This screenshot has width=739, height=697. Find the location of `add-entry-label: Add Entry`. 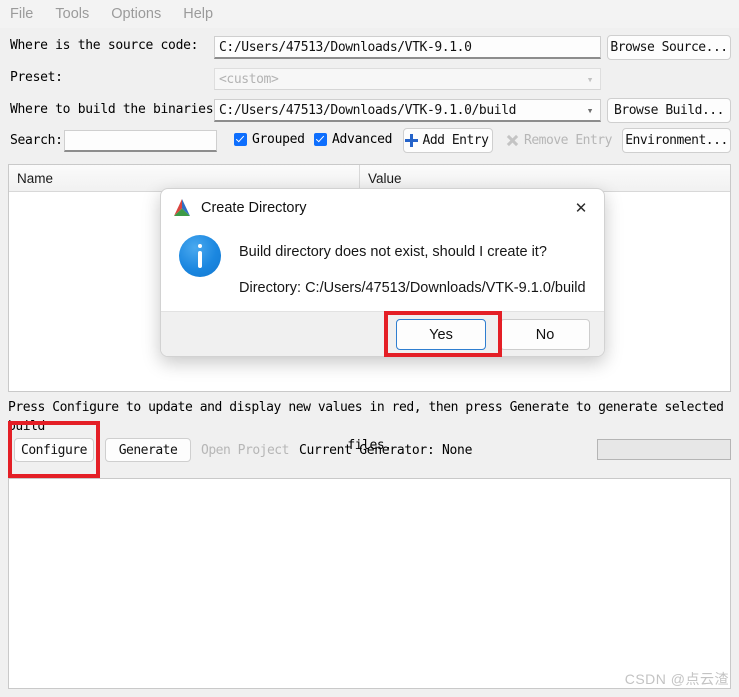

add-entry-label: Add Entry is located at coordinates (455, 140).